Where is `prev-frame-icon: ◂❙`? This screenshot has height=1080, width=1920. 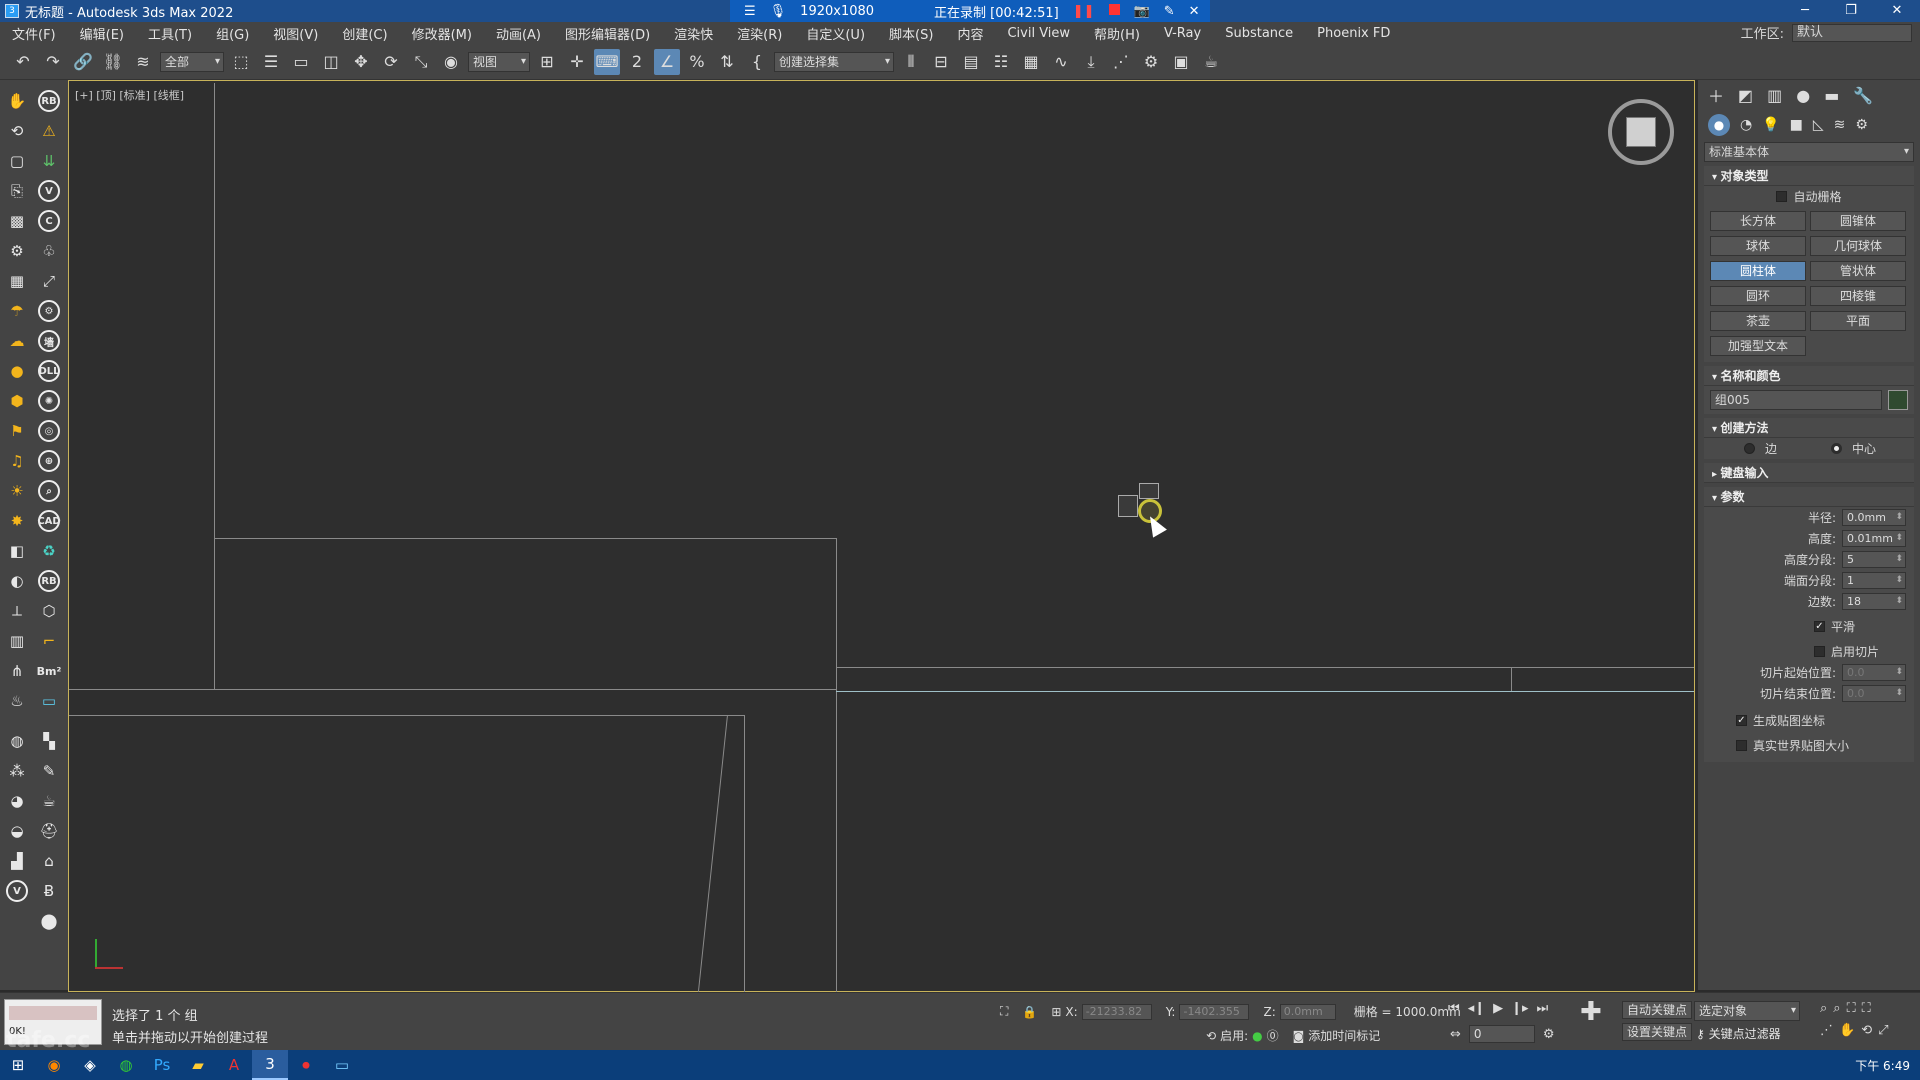 prev-frame-icon: ◂❙ is located at coordinates (1476, 1008).